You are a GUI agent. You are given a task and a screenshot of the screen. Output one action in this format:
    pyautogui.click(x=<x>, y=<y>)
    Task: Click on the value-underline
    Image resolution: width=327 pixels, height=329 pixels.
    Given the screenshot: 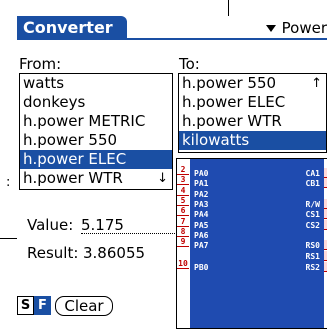 What is the action you would take?
    pyautogui.click(x=128, y=233)
    